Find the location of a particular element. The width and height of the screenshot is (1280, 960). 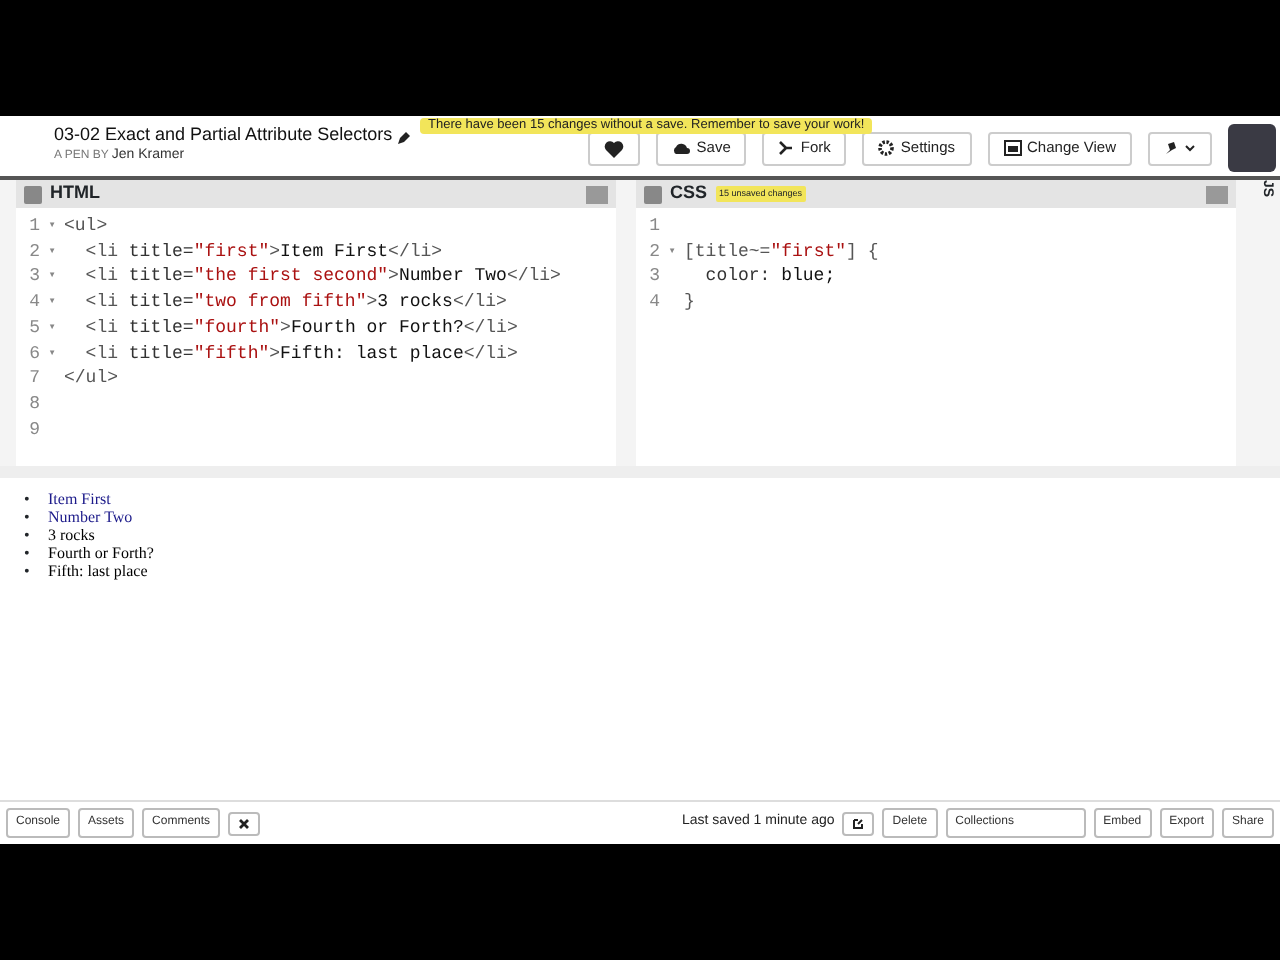

code-line: <li title="the first second">Number Two</li> is located at coordinates (322, 277).